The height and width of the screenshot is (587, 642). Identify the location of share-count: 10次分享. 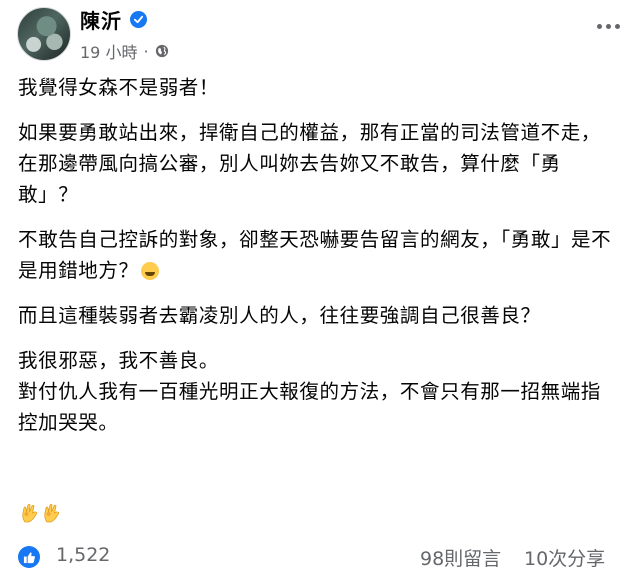
(564, 557).